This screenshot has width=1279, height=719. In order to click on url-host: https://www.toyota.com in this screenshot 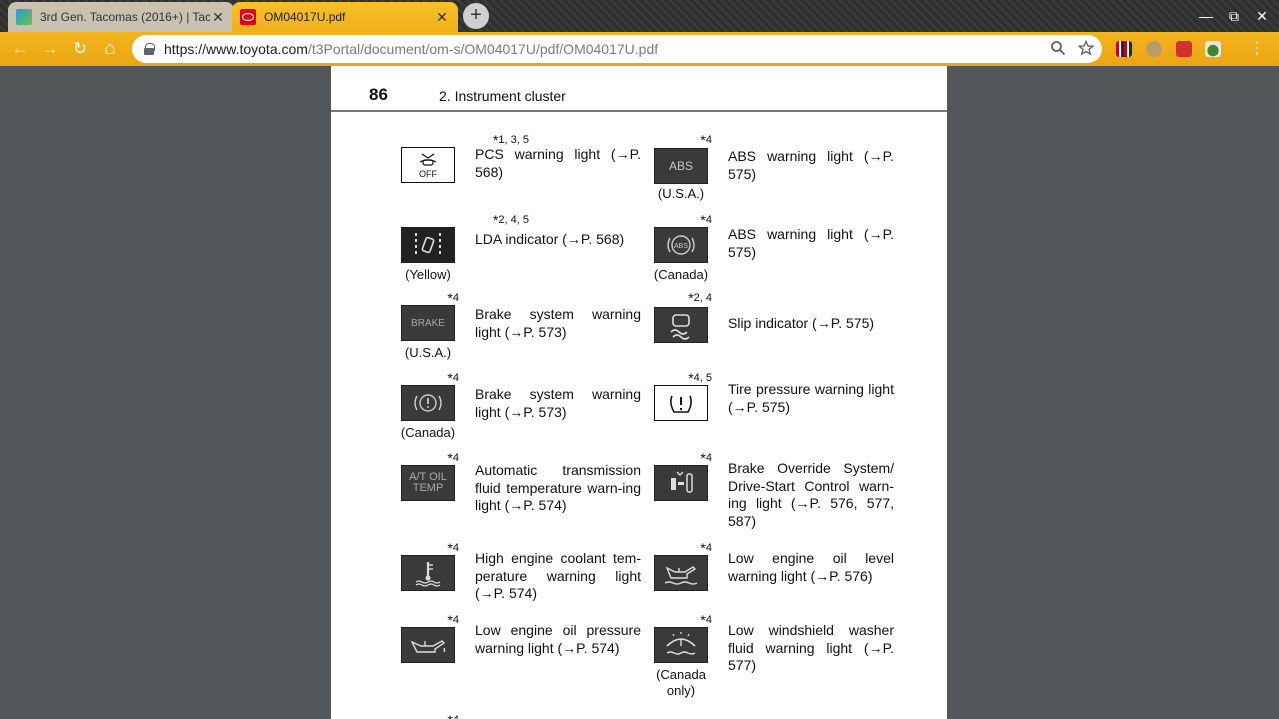, I will do `click(236, 49)`.